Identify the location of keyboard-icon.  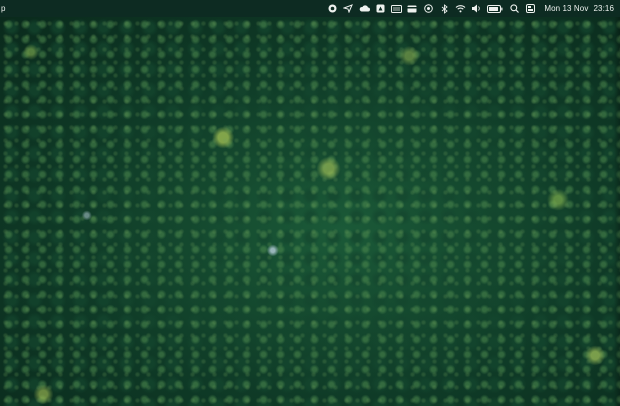
(396, 8).